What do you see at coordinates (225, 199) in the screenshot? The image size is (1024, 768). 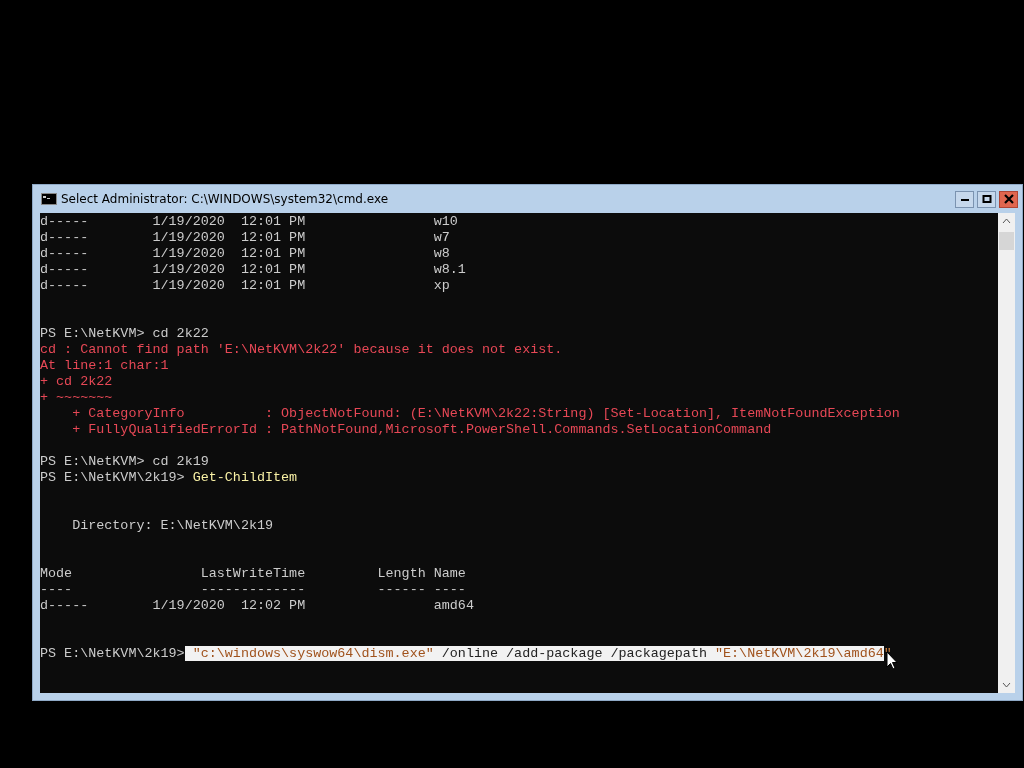 I see `window-title: Select Administrator: C:\WINDOWS\system32\cmd.exe` at bounding box center [225, 199].